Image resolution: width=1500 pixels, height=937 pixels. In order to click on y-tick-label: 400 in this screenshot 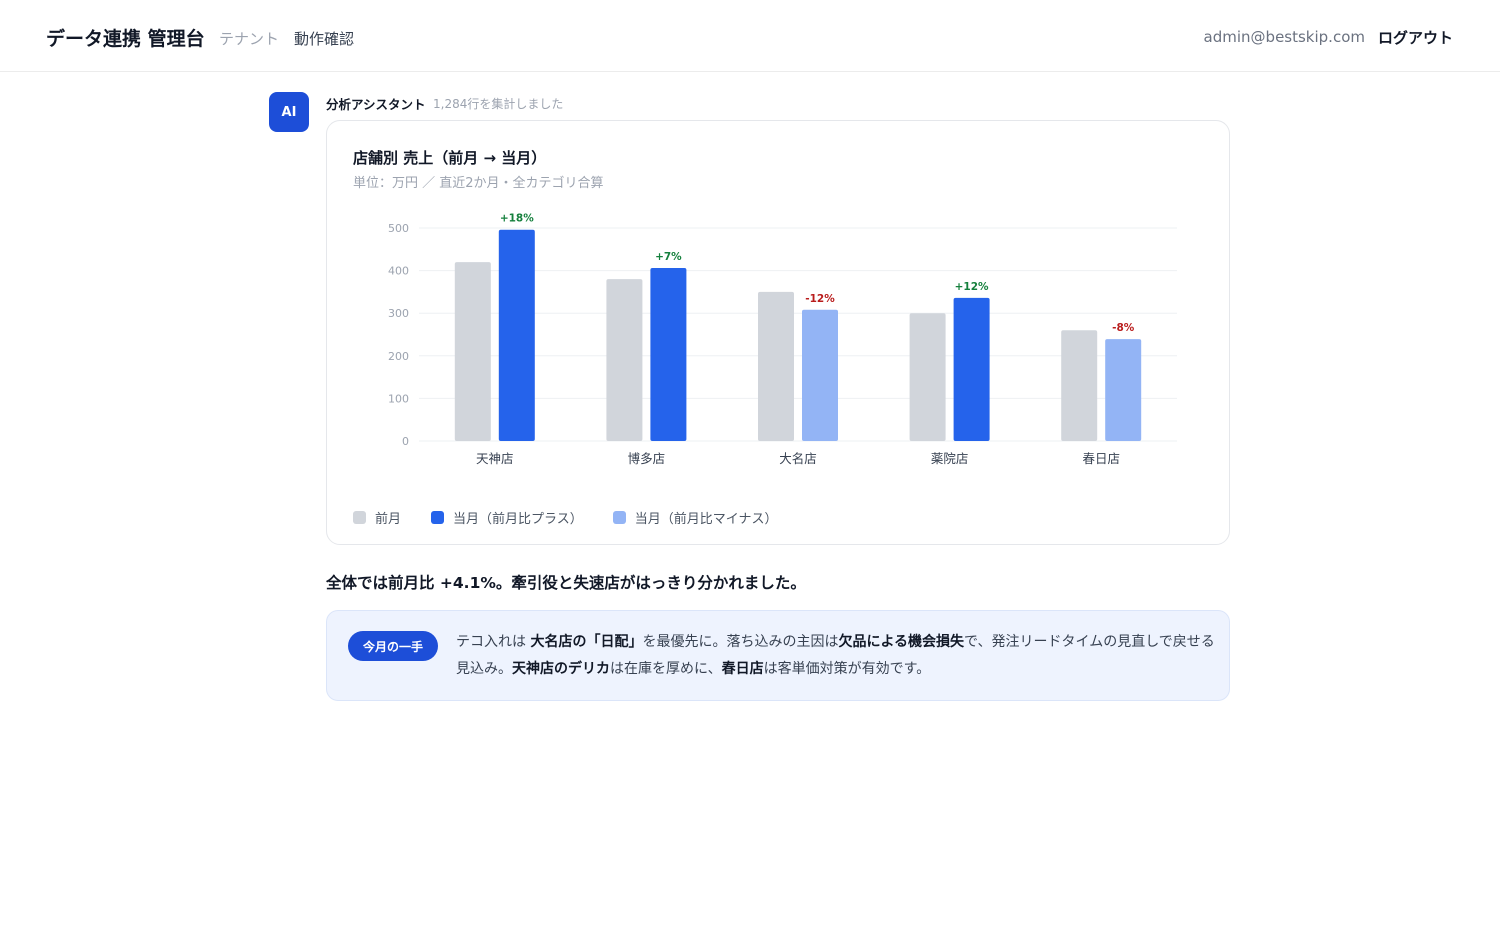, I will do `click(398, 271)`.